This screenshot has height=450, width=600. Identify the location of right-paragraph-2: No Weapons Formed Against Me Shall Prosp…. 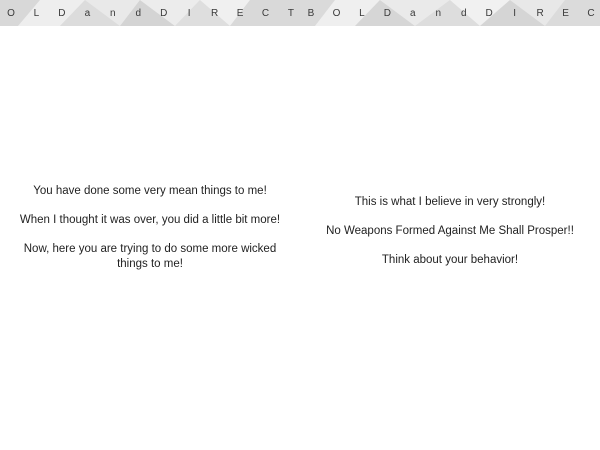
(450, 231).